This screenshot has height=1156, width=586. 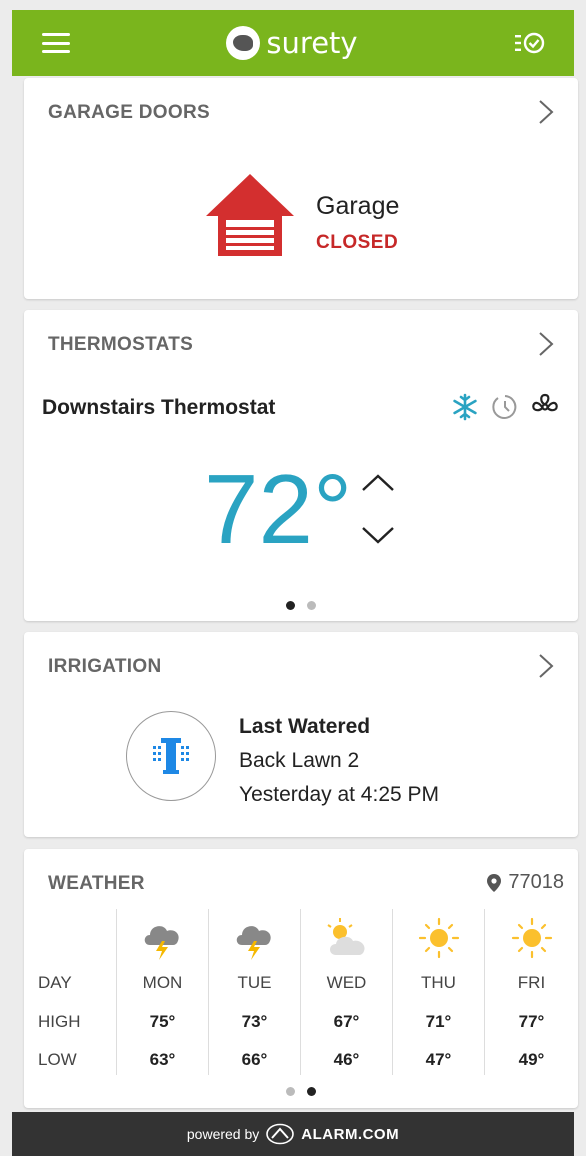 I want to click on forecast-low: 63°, so click(x=162, y=1059).